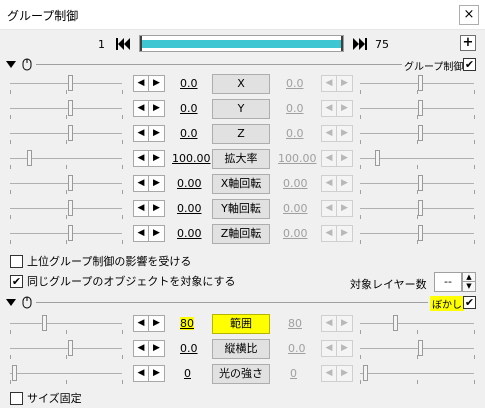 Image resolution: width=485 pixels, height=408 pixels. Describe the element at coordinates (241, 159) in the screenshot. I see `param-button-scale: 拡大率` at that location.